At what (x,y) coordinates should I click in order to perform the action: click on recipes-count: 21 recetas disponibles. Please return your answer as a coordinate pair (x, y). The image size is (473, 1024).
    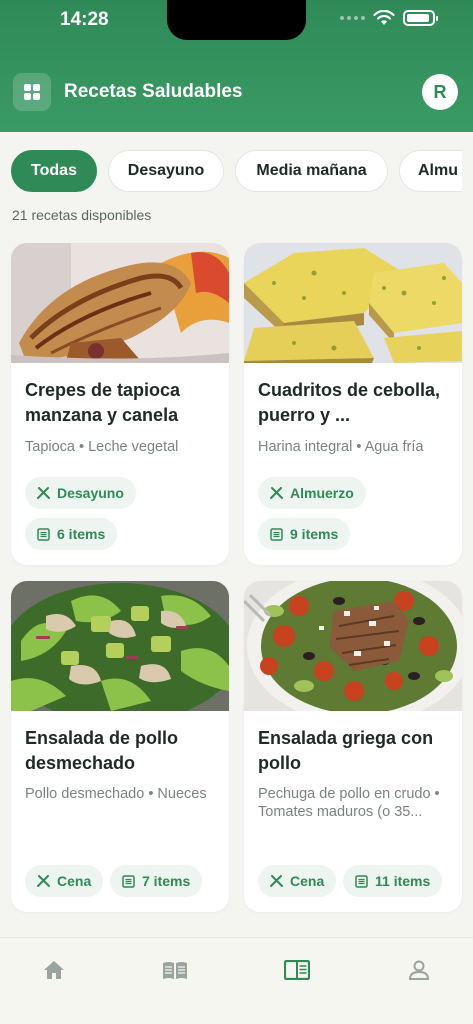
    Looking at the image, I should click on (82, 215).